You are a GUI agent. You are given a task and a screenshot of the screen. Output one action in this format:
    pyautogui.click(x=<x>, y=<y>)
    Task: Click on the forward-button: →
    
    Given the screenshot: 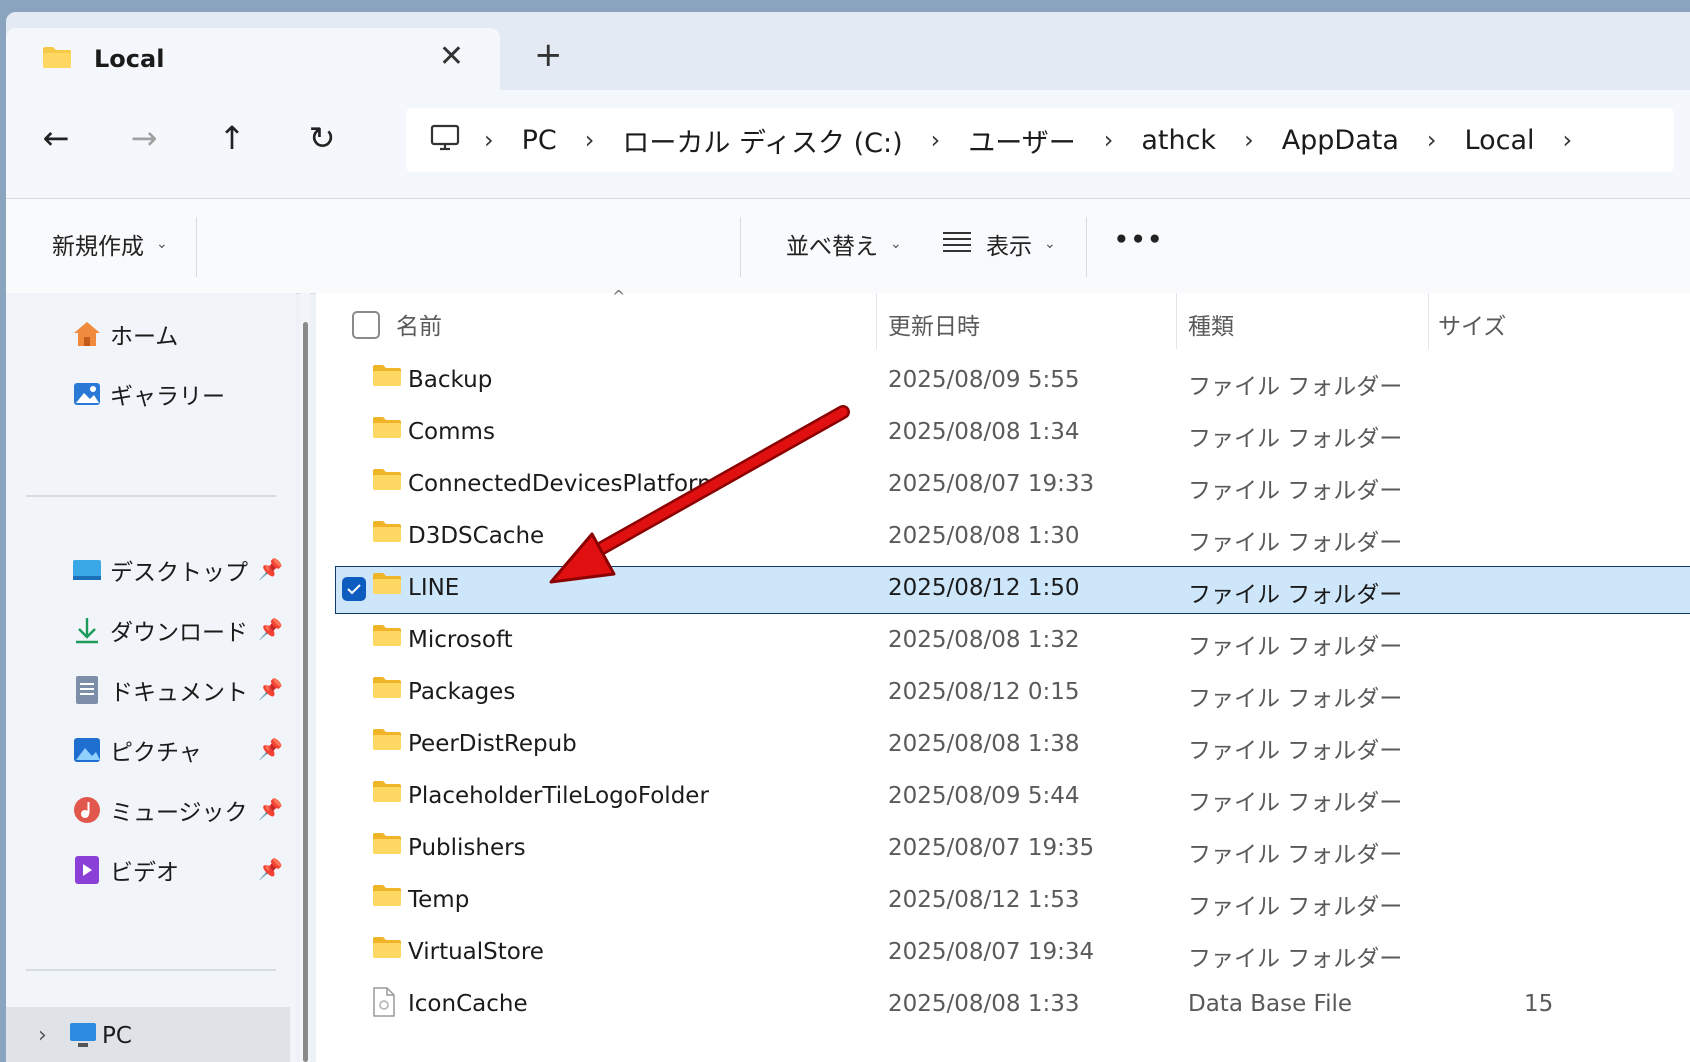 What is the action you would take?
    pyautogui.click(x=144, y=138)
    